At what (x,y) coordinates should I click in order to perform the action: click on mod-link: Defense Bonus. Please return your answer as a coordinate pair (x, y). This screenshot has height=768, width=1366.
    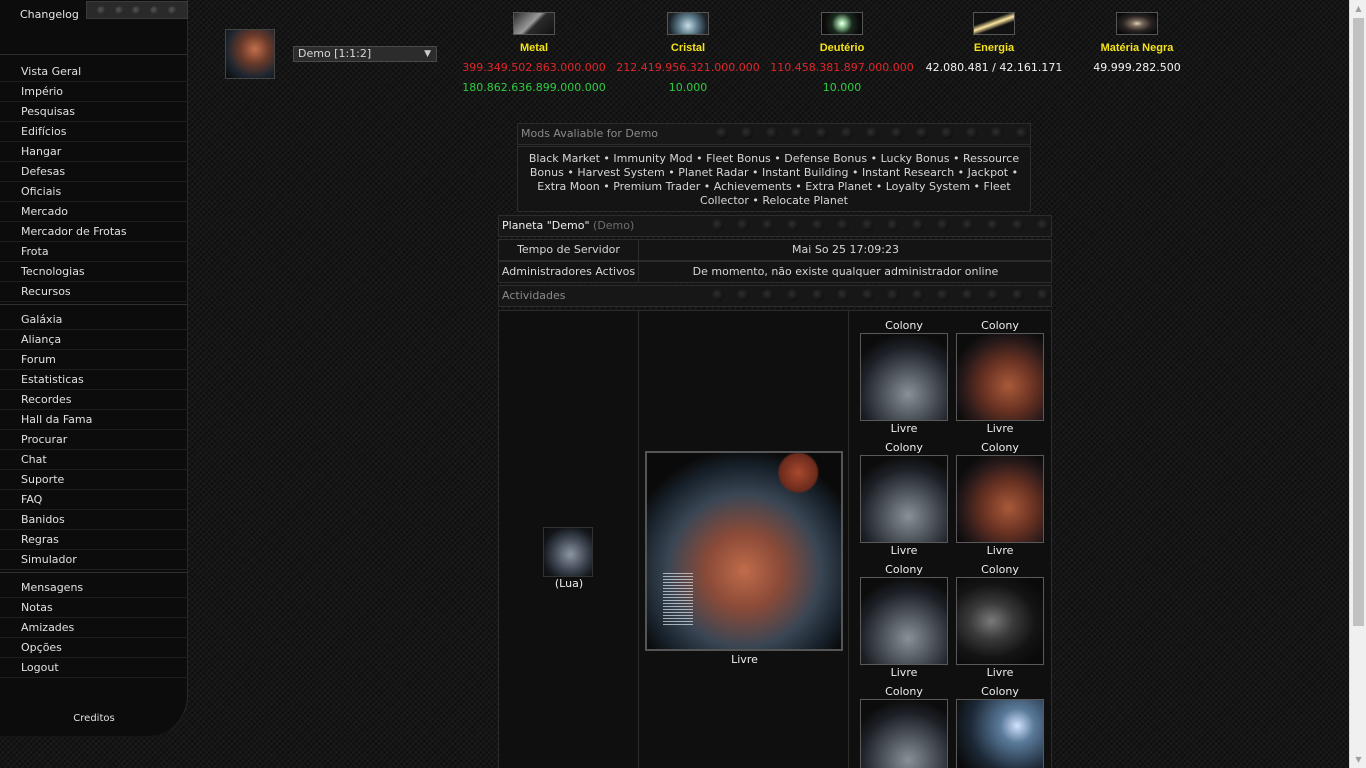
    Looking at the image, I should click on (825, 158).